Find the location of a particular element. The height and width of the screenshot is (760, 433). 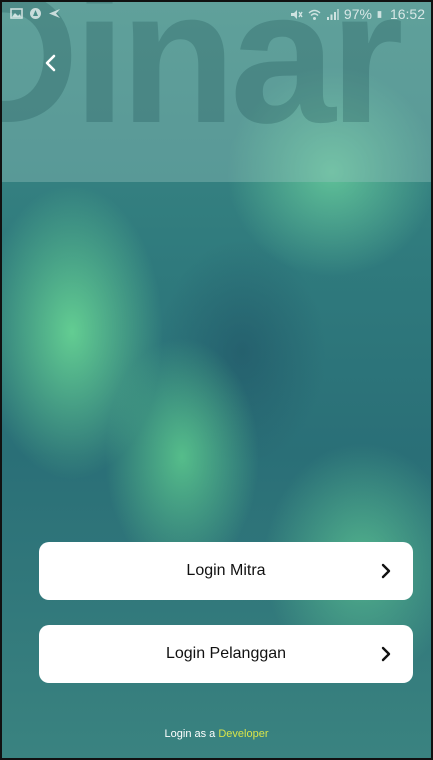

battery-percent: 97% is located at coordinates (357, 14).